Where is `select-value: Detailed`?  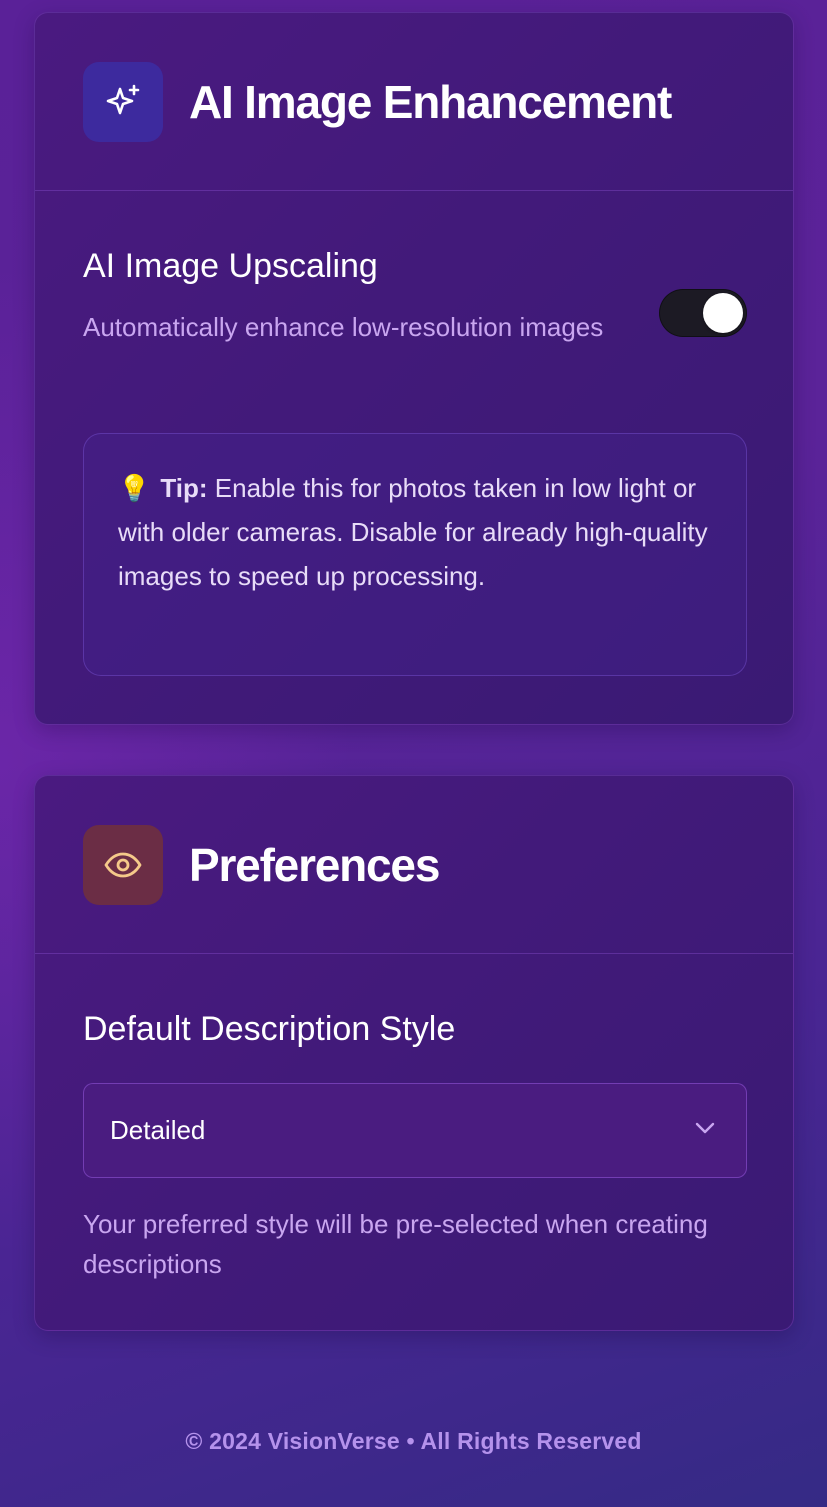
select-value: Detailed is located at coordinates (158, 1130).